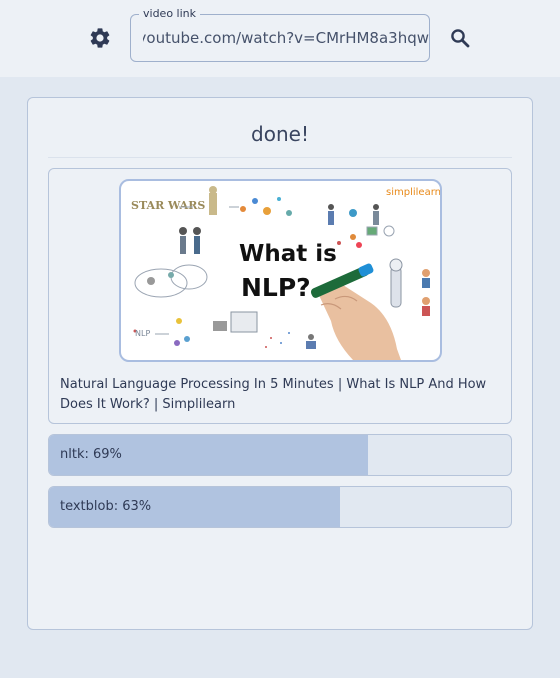 The width and height of the screenshot is (560, 678). I want to click on thumbnail-headline-1: What is, so click(288, 254).